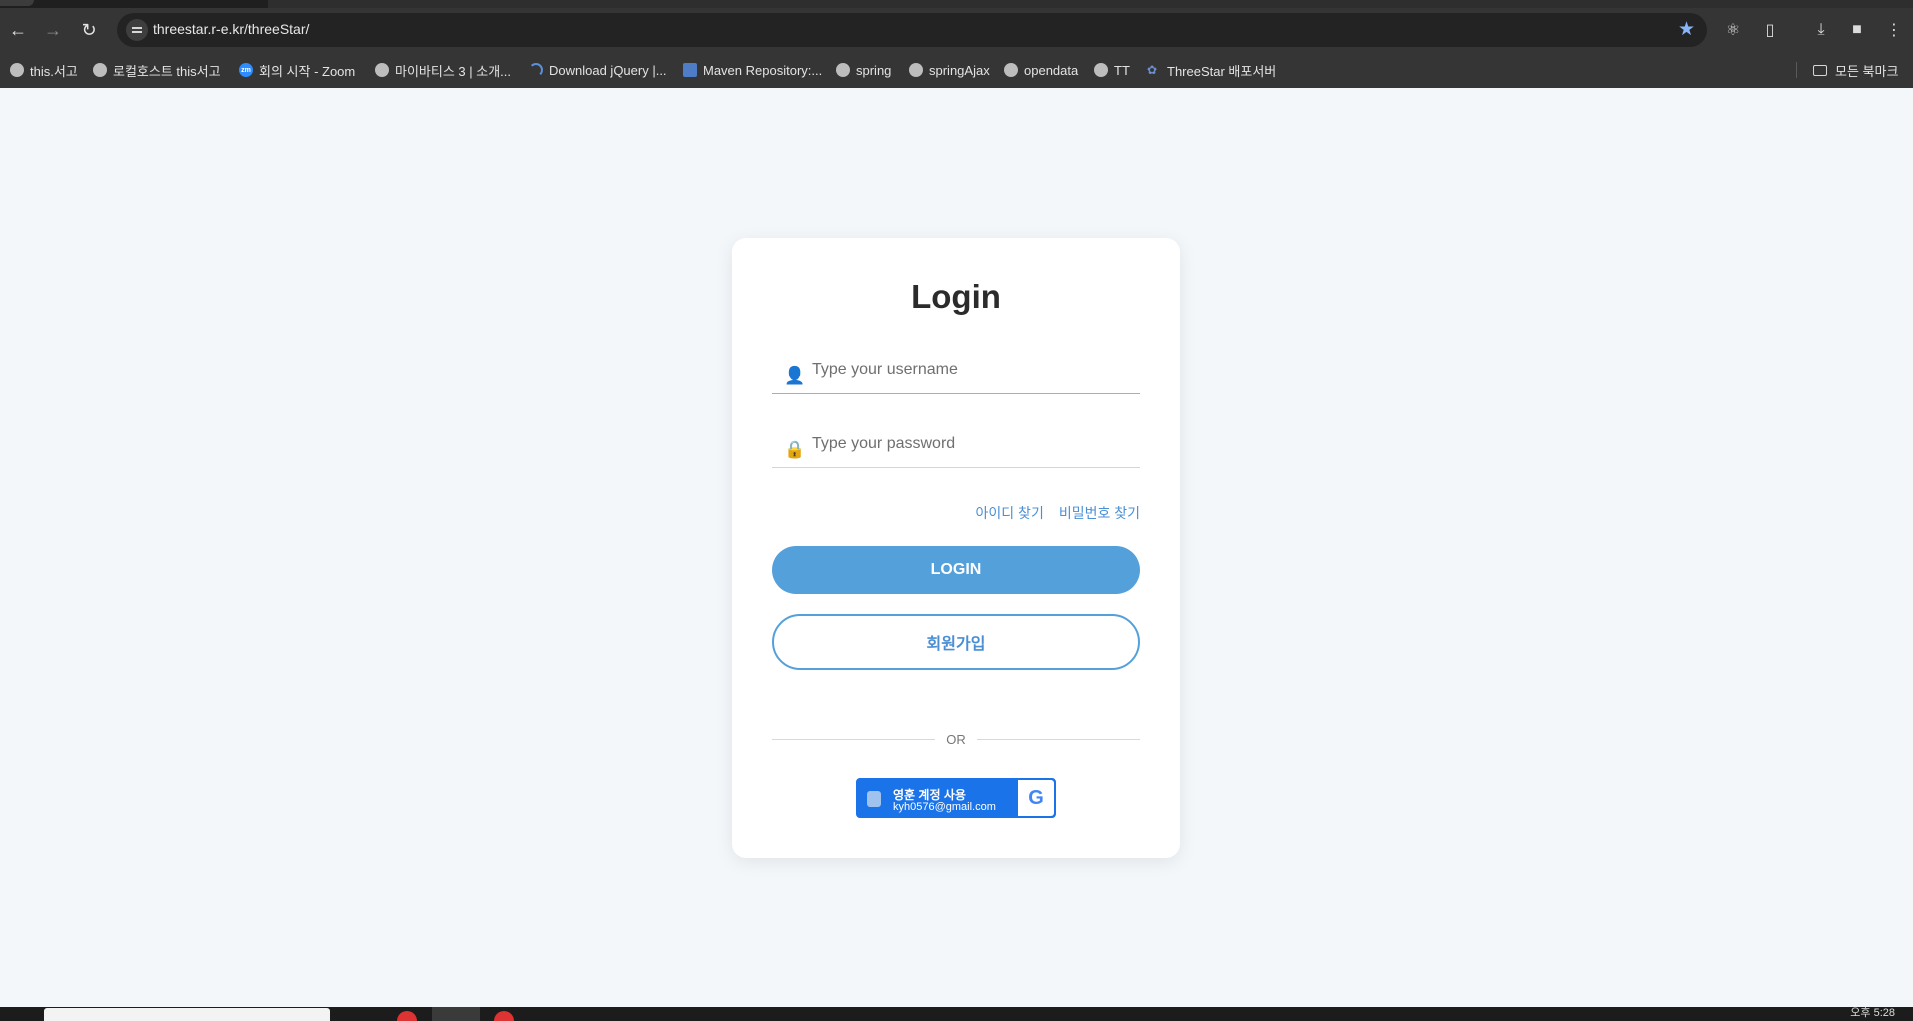 This screenshot has width=1913, height=1021. I want to click on signup-button: 회원가입, so click(956, 642).